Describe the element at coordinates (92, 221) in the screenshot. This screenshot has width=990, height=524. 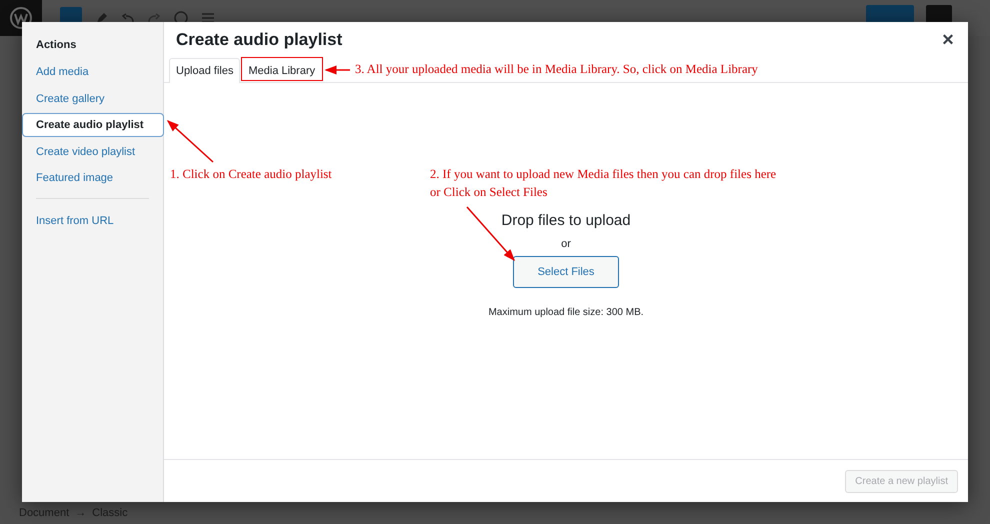
I see `sidebar-item: Insert from URL` at that location.